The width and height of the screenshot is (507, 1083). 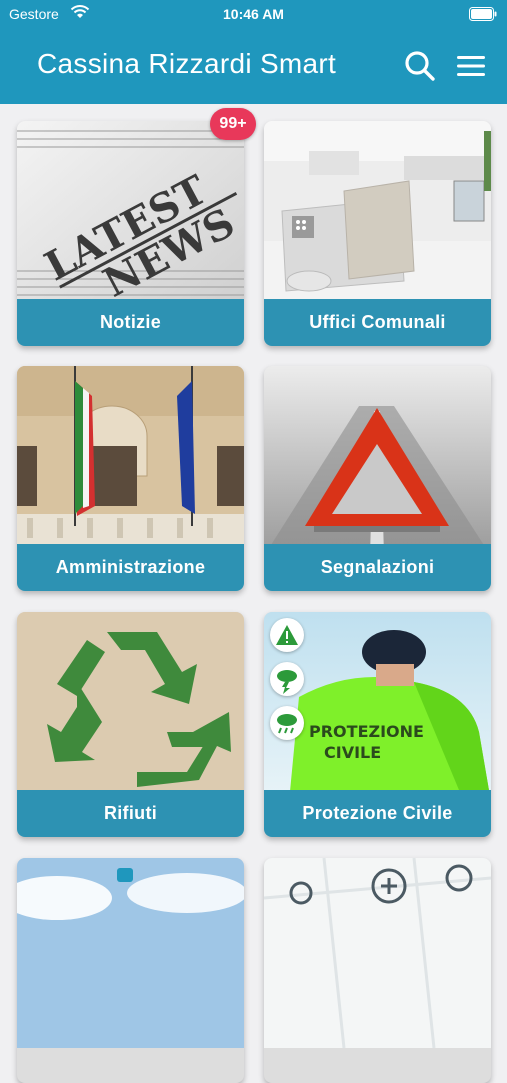 I want to click on tile-label: Segnalazioni, so click(x=377, y=567).